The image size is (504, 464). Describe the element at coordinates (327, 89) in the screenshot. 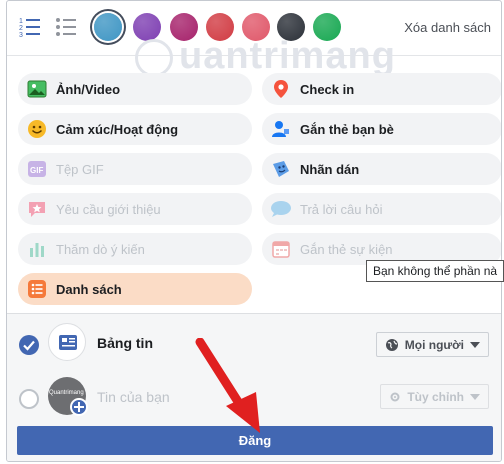

I see `option-label: Check in` at that location.